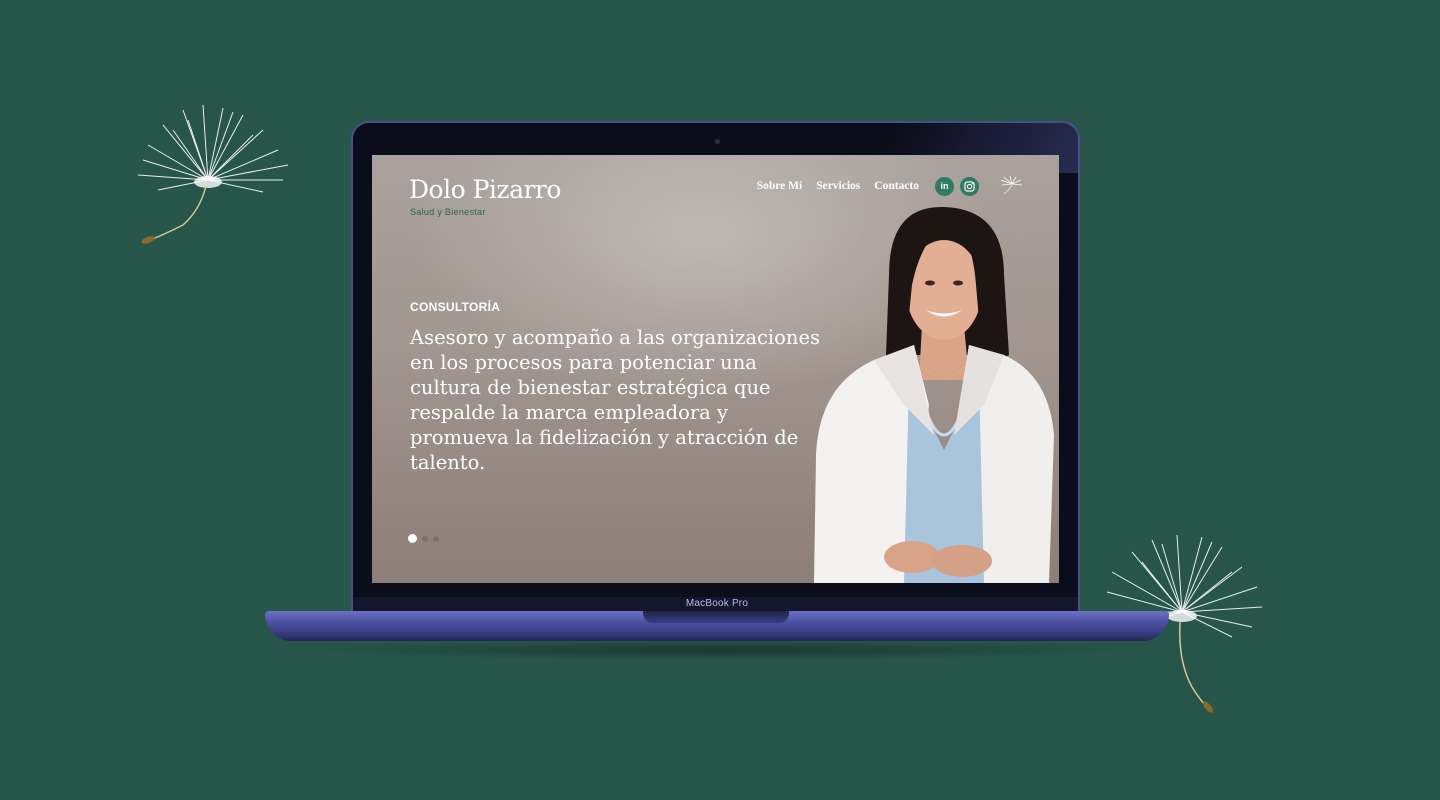 The width and height of the screenshot is (1440, 800). Describe the element at coordinates (485, 189) in the screenshot. I see `brand-logo: Dolo Pizarro` at that location.